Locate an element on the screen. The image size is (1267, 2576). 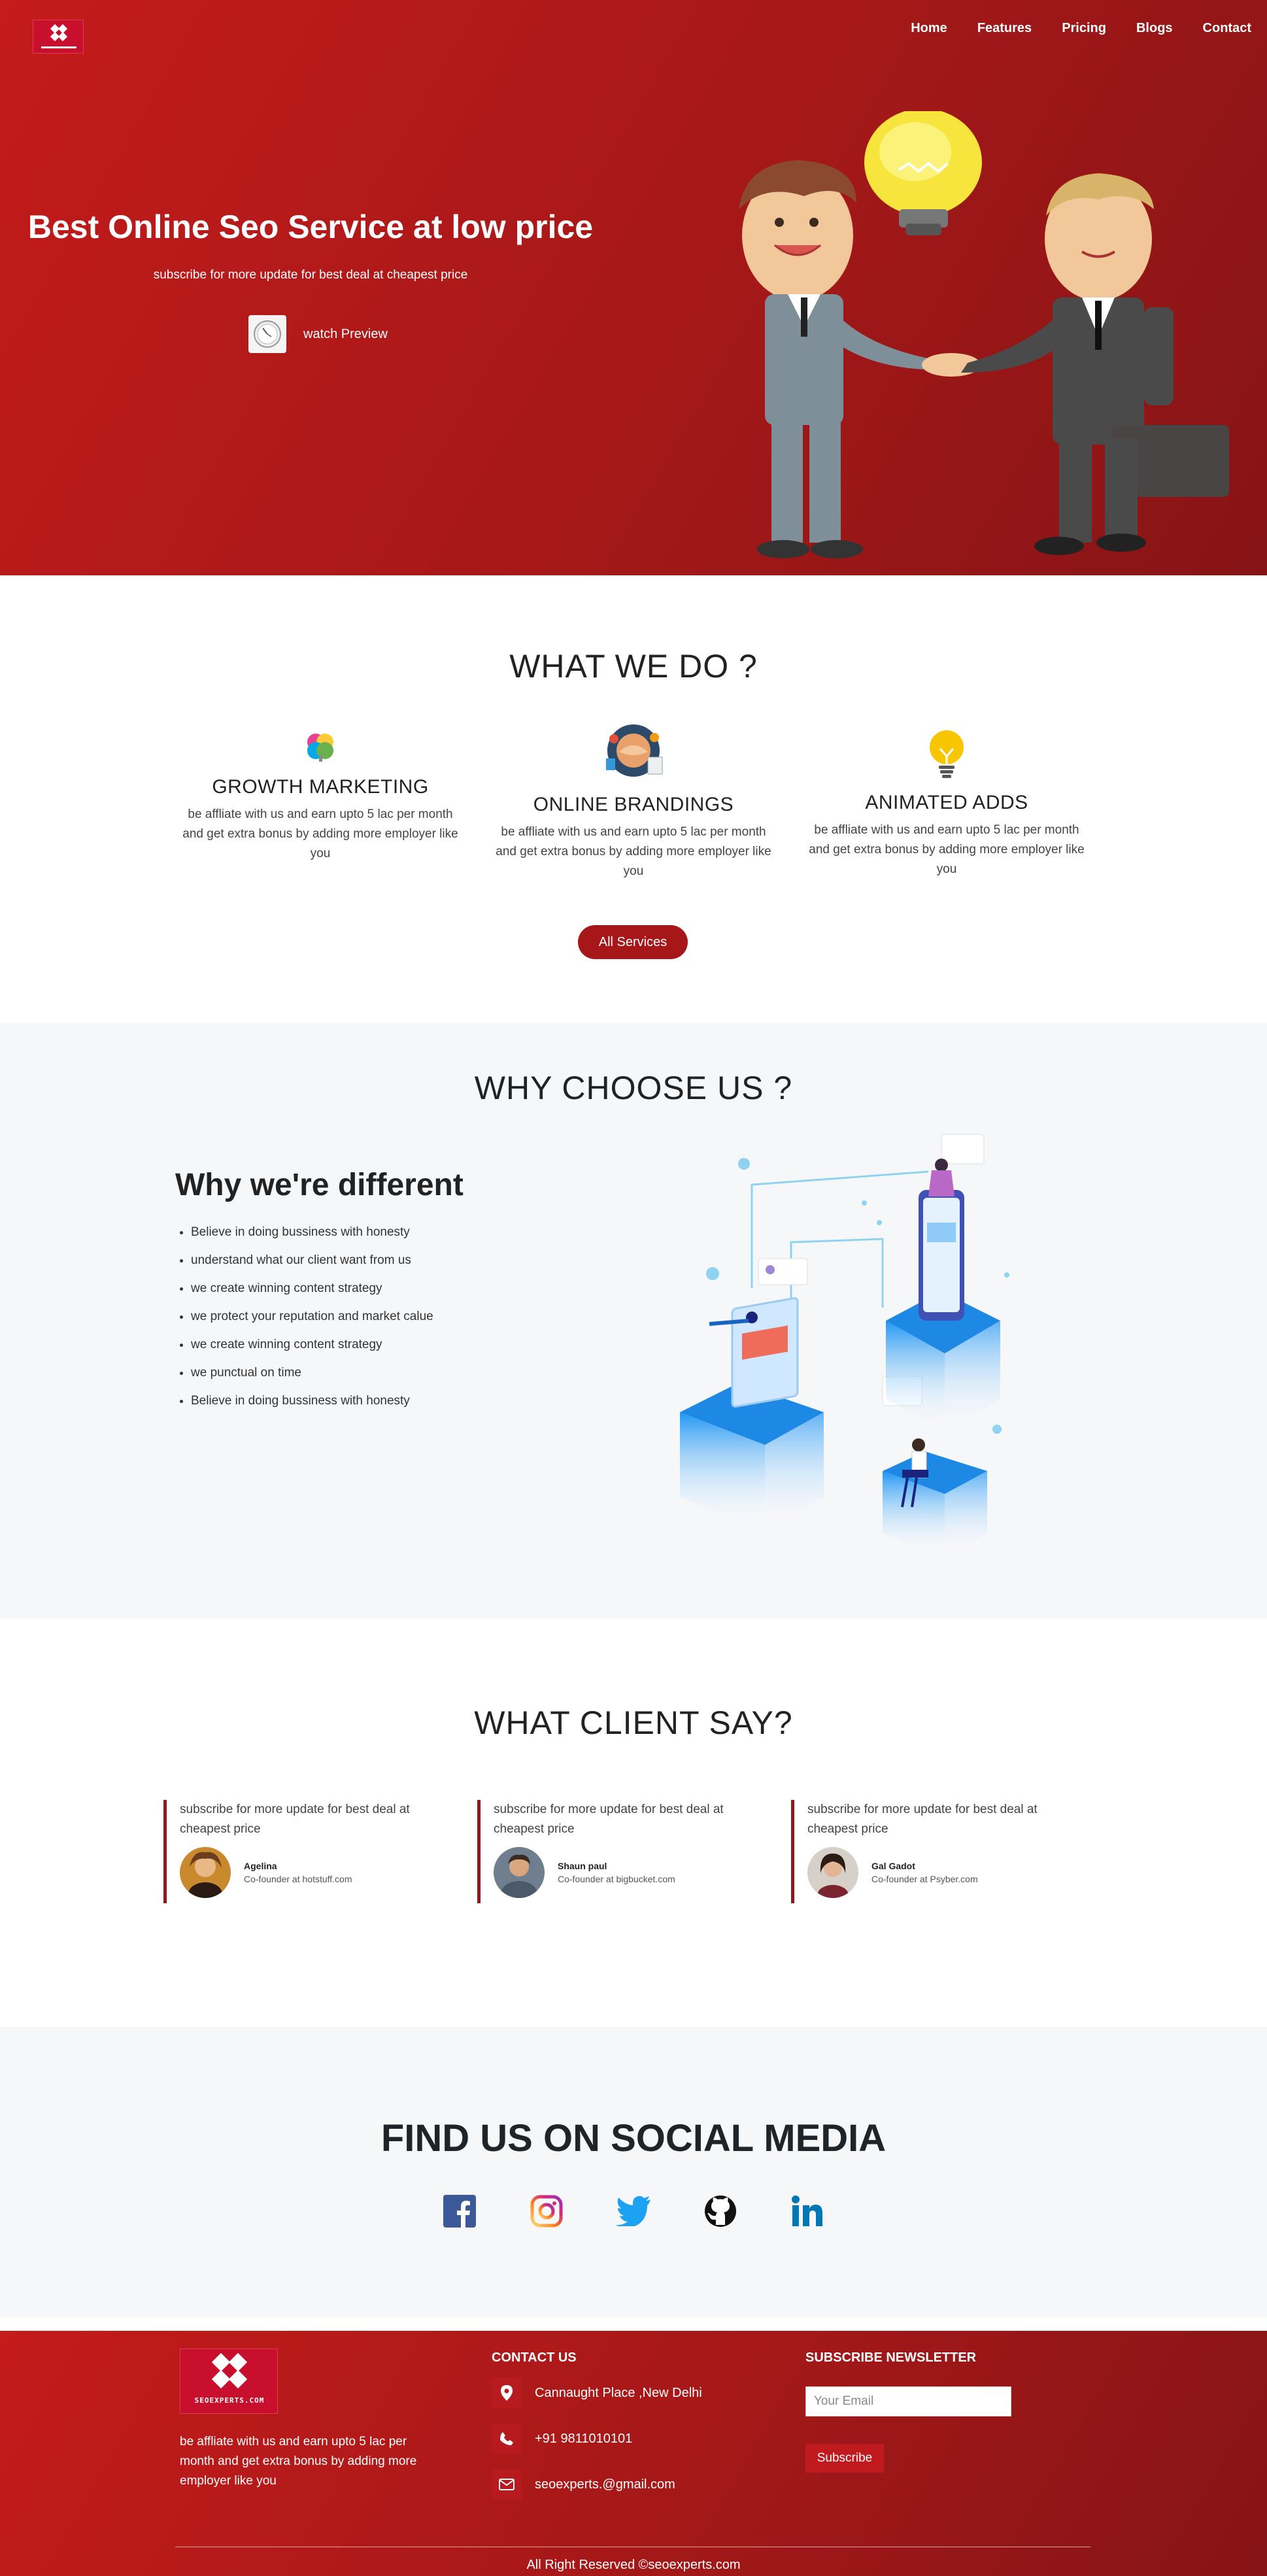
clock-icon is located at coordinates (267, 334).